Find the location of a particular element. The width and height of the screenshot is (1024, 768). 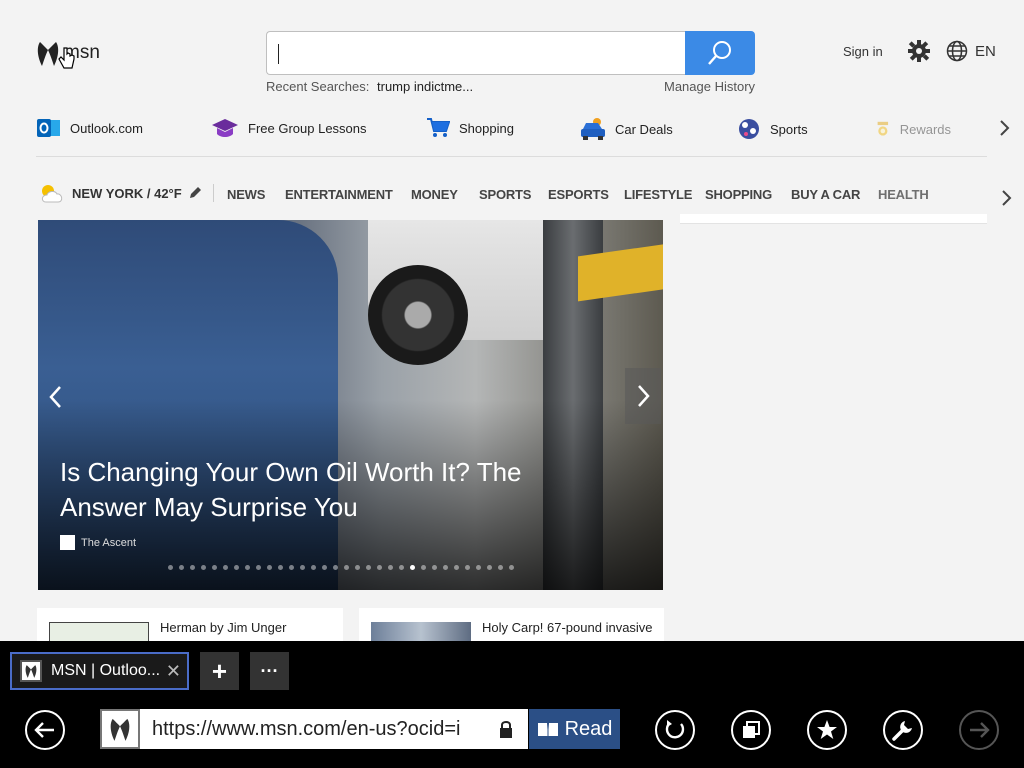

nav-health: HEALTH is located at coordinates (903, 194).